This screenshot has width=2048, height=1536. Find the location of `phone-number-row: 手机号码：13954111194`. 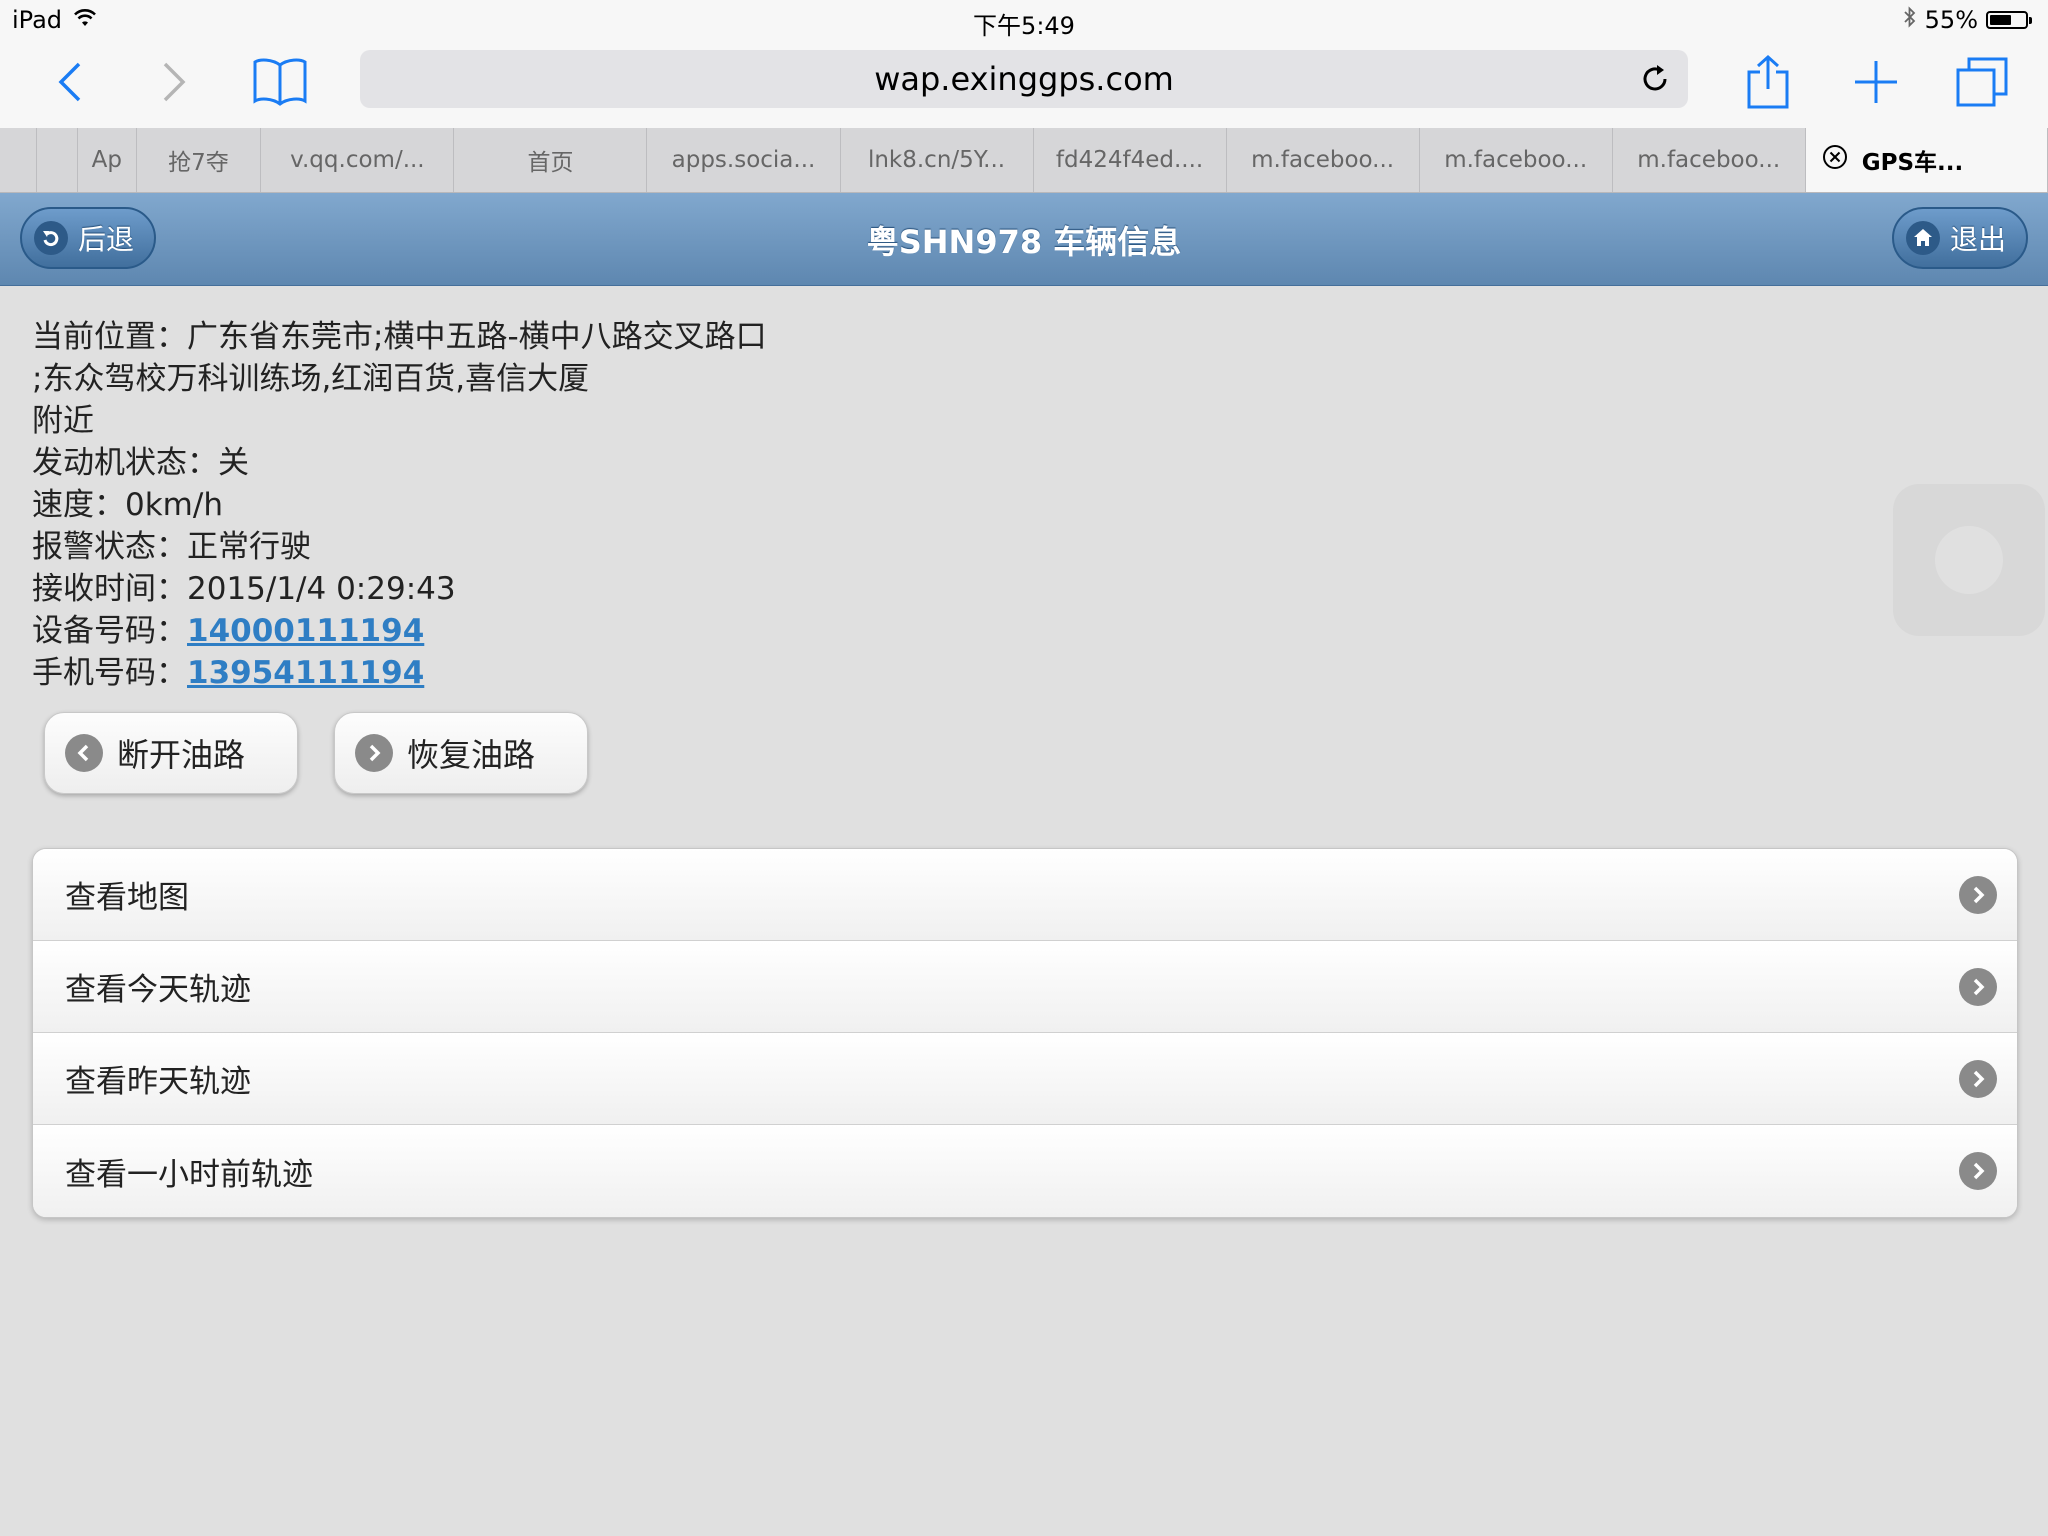

phone-number-row: 手机号码：13954111194 is located at coordinates (532, 673).